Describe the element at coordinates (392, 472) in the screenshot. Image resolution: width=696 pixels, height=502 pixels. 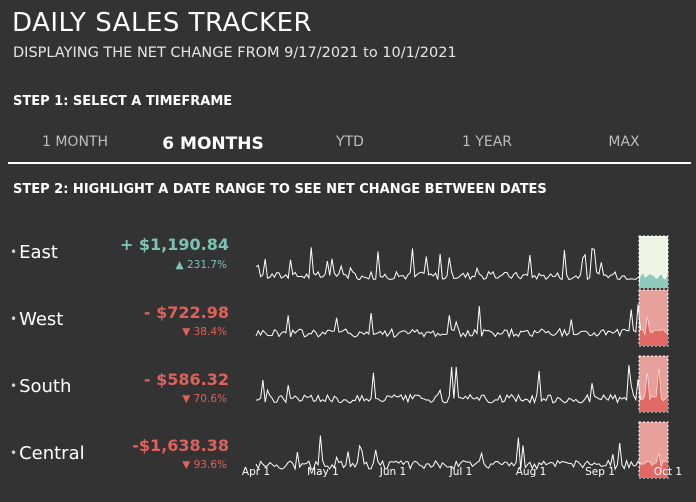
I see `x-tick-label: Jun 1` at that location.